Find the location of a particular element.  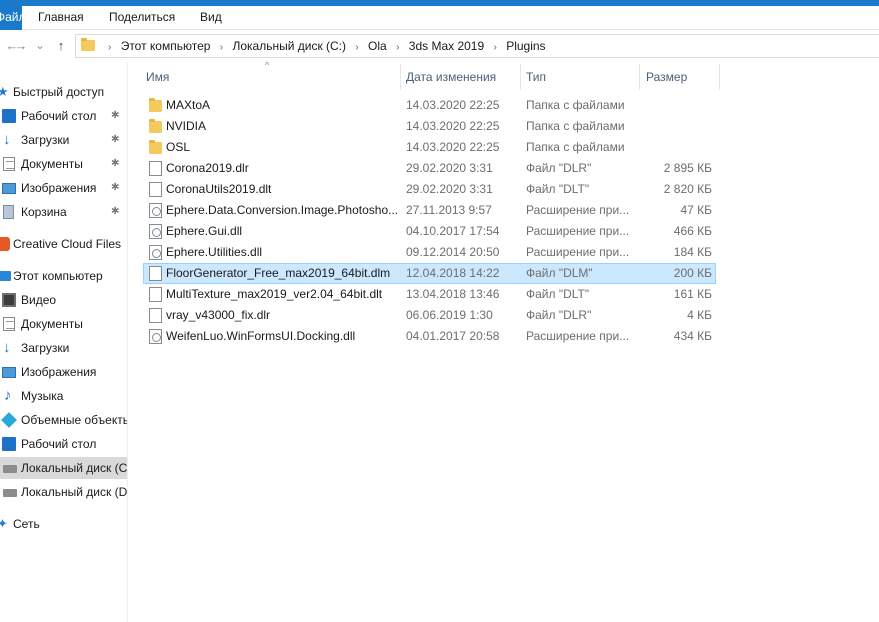

sidebar-item-label: Сеть is located at coordinates (26, 524).